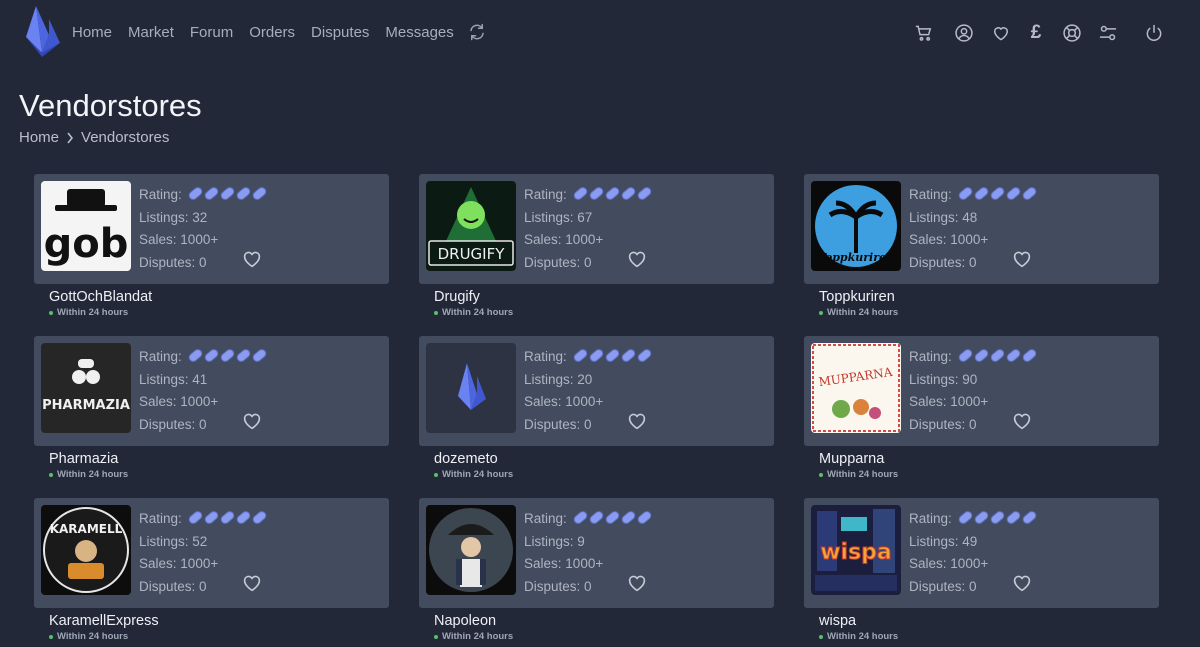  What do you see at coordinates (200, 379) in the screenshot?
I see `listings-count: 41` at bounding box center [200, 379].